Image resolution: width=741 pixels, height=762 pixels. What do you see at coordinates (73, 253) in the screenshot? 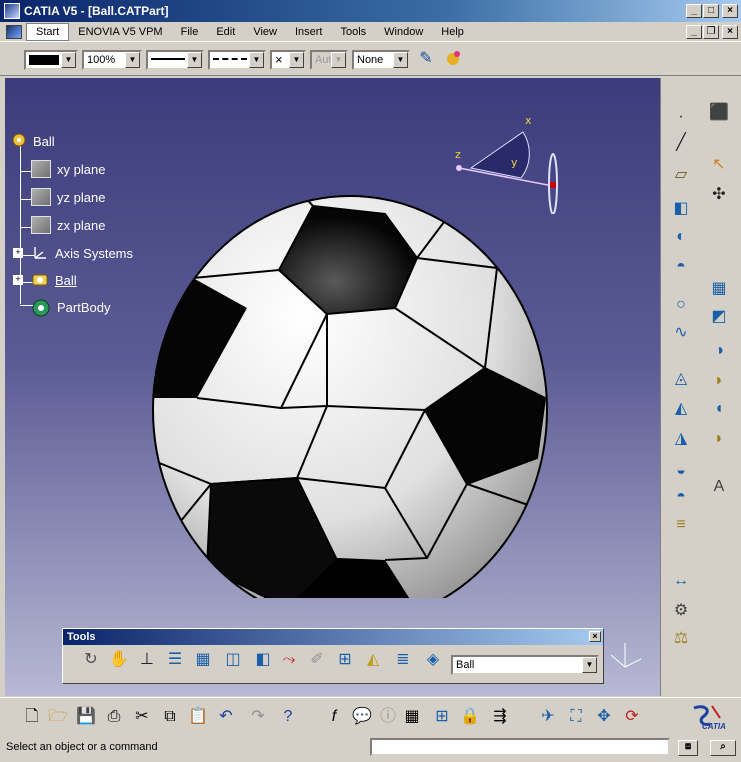
I see `tree-axis-systems: + Axis Systems` at bounding box center [73, 253].